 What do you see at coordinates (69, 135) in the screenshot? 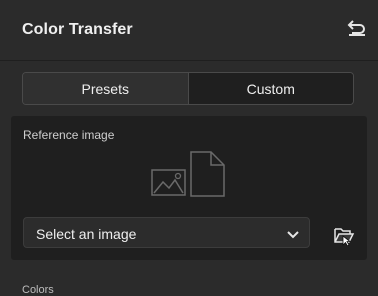
I see `reference-image-label: Reference image` at bounding box center [69, 135].